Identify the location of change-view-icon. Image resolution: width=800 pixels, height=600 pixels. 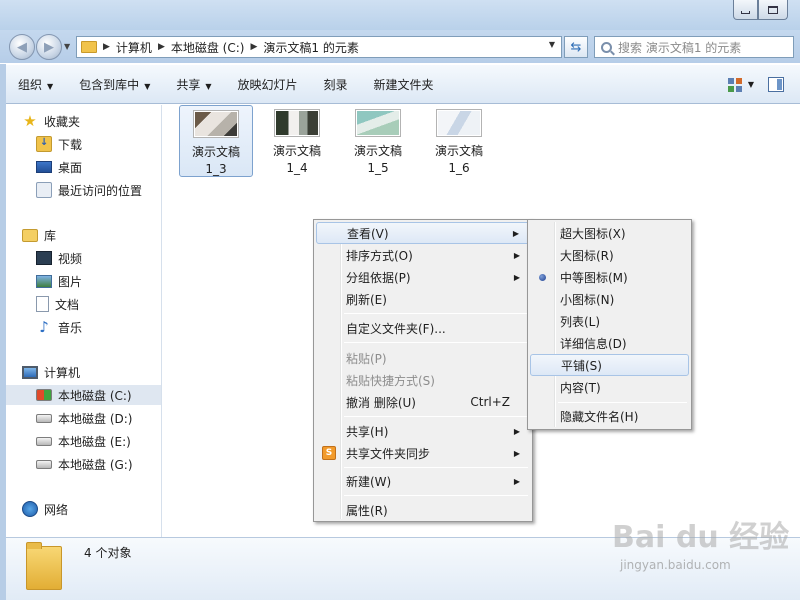
(735, 85).